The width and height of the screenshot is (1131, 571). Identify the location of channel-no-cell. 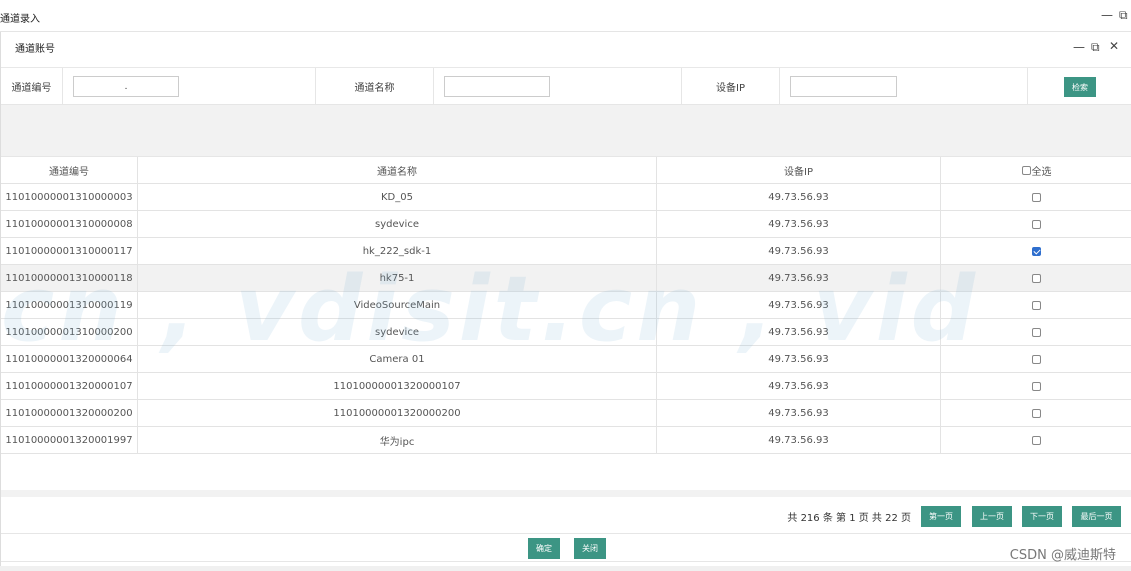
(189, 86).